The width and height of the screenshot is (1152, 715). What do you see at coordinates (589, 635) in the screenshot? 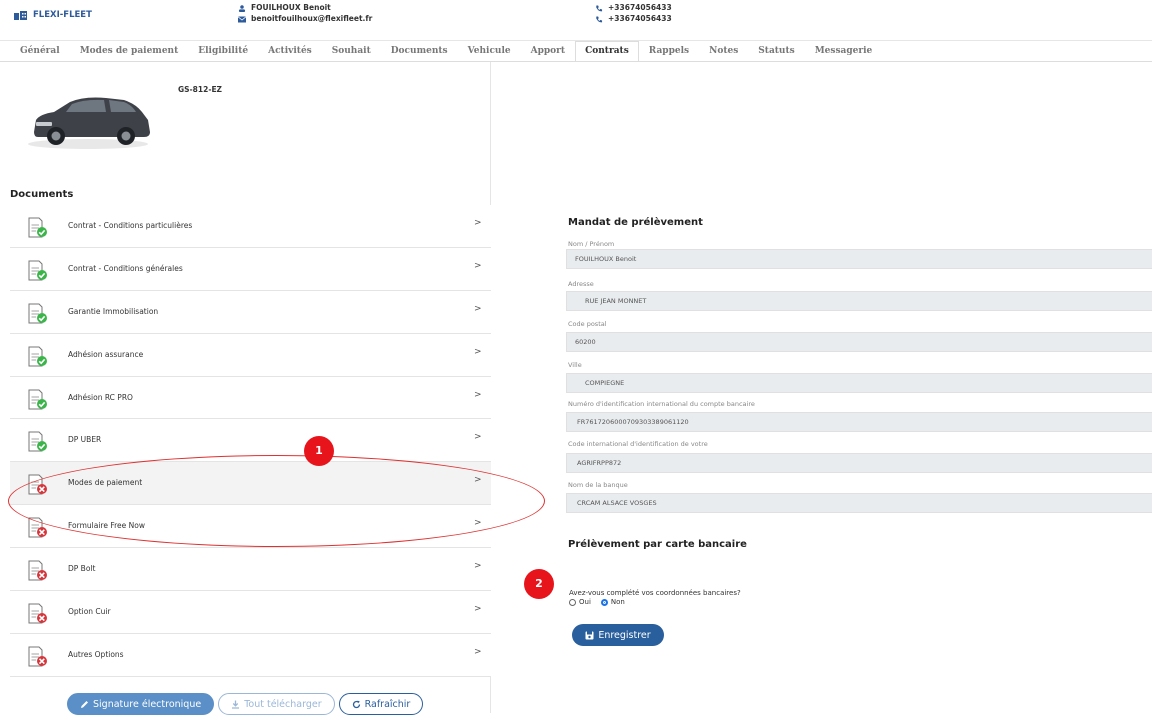
I see `floppy-disk-icon` at bounding box center [589, 635].